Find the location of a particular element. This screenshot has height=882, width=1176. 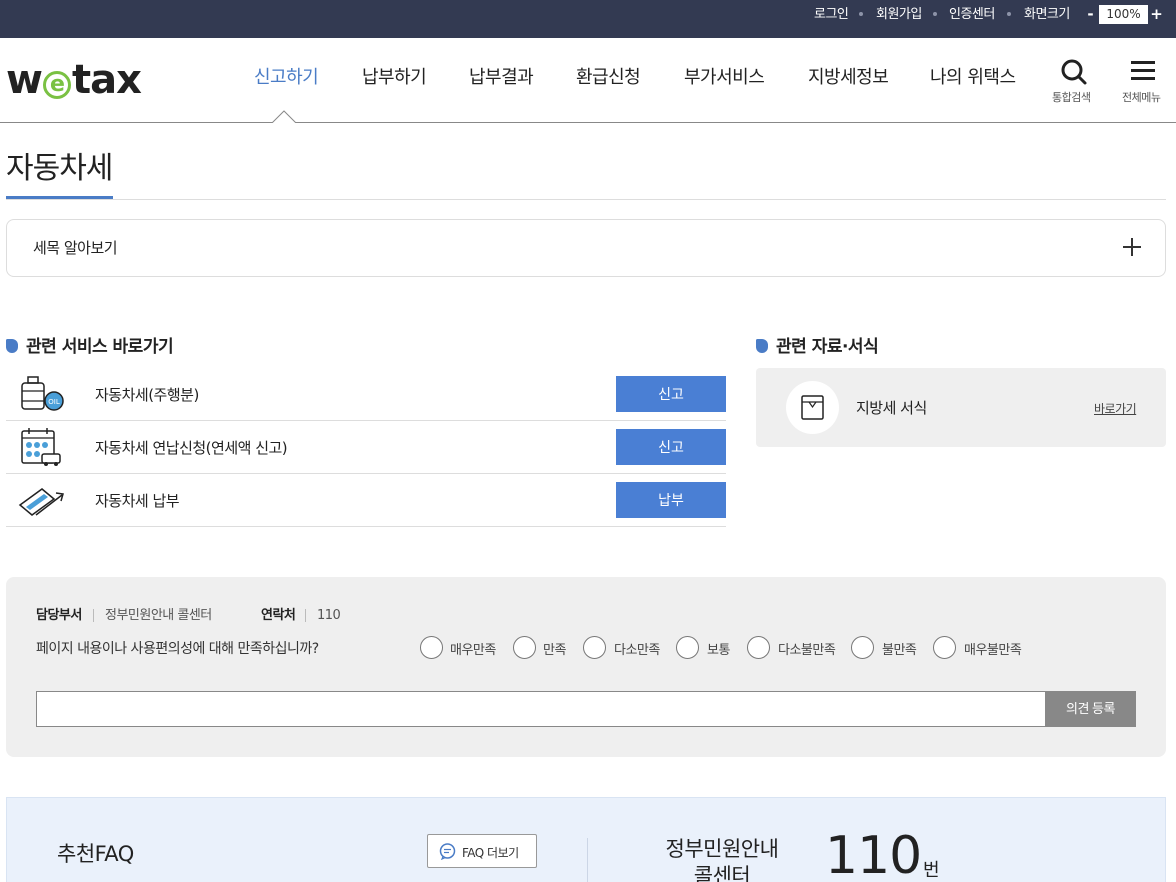

logo-letter: w is located at coordinates (24, 80).